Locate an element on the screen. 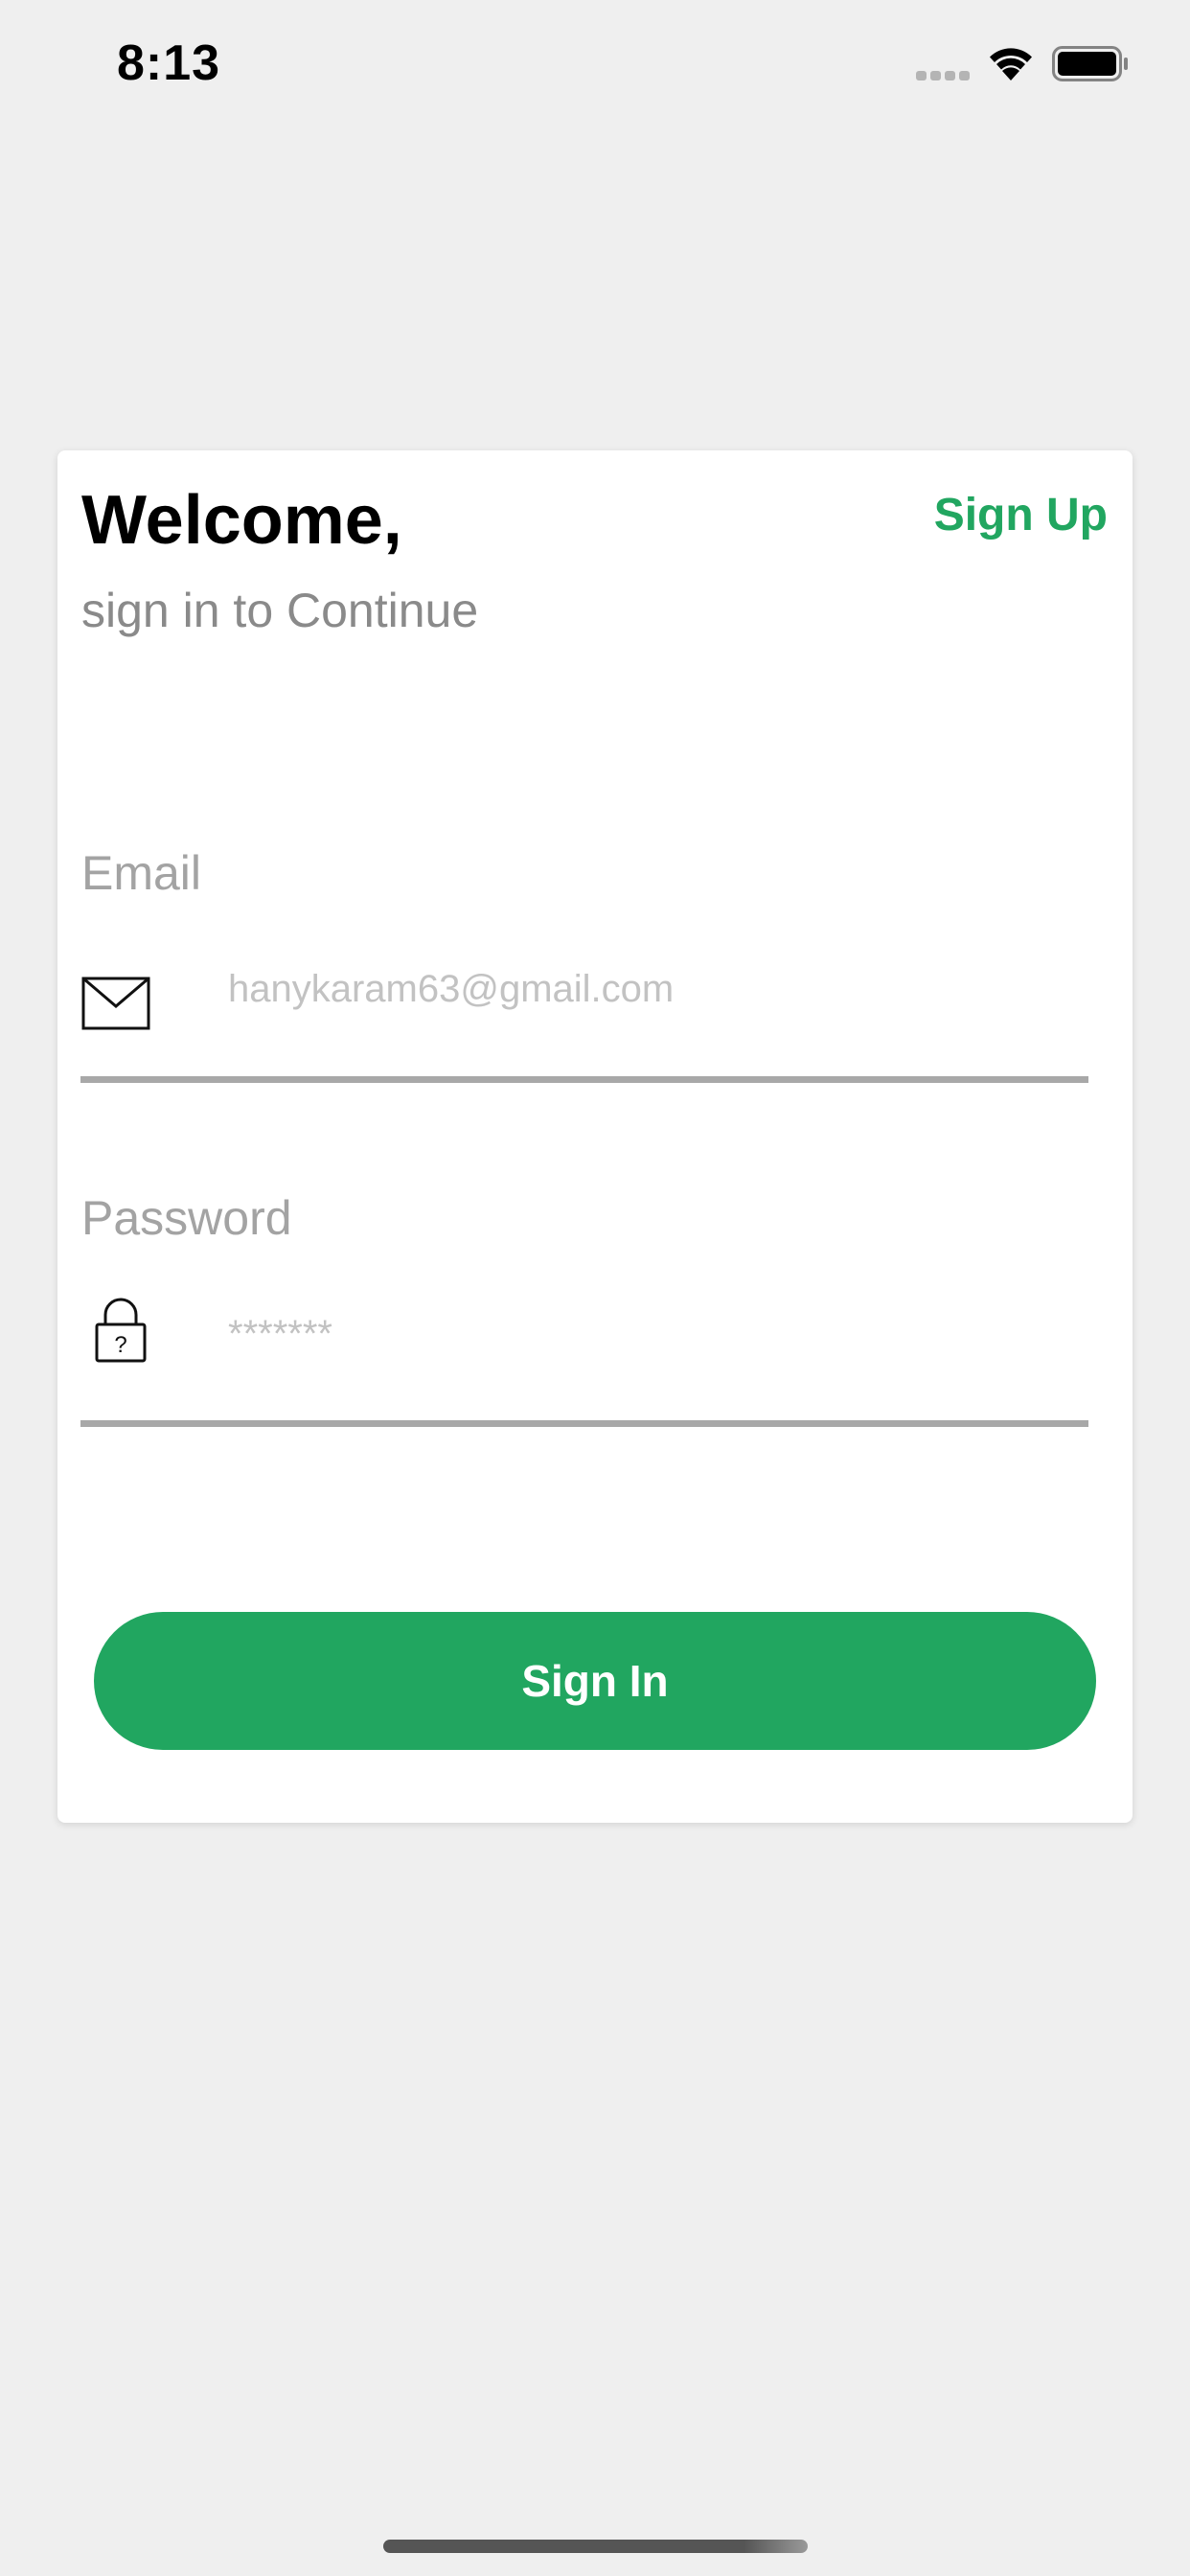 Image resolution: width=1190 pixels, height=2576 pixels. home-indicator is located at coordinates (595, 2546).